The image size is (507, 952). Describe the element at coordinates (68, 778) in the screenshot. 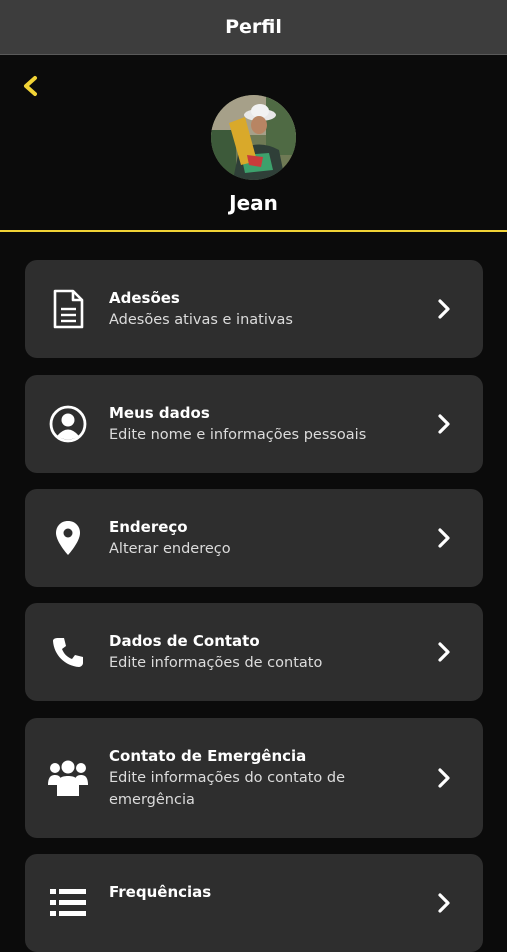

I see `users-group-icon` at that location.